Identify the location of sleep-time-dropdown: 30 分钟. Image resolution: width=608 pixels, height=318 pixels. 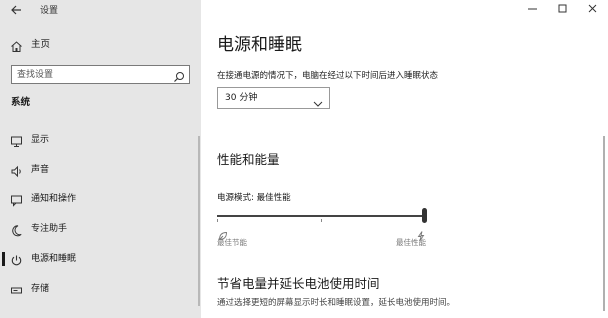
(273, 98).